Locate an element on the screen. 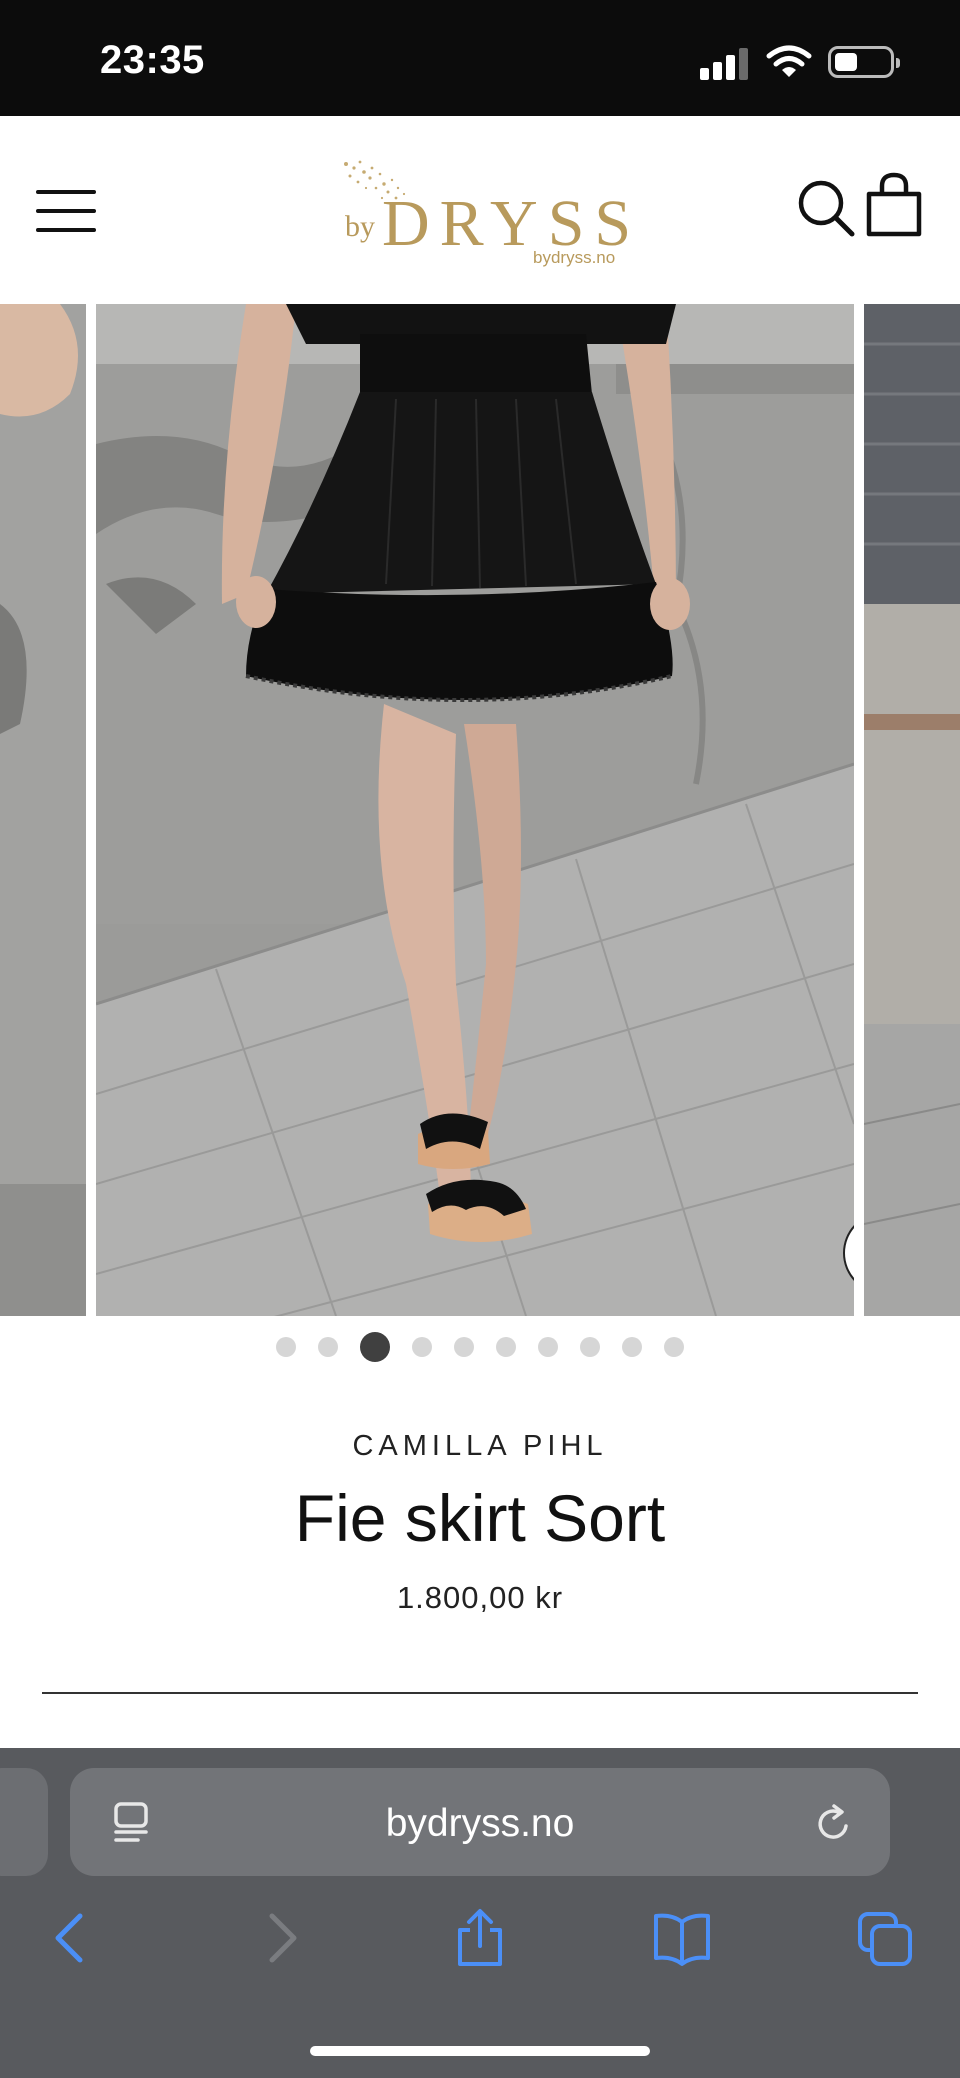 This screenshot has width=960, height=2078. tabs-icon is located at coordinates (886, 1938).